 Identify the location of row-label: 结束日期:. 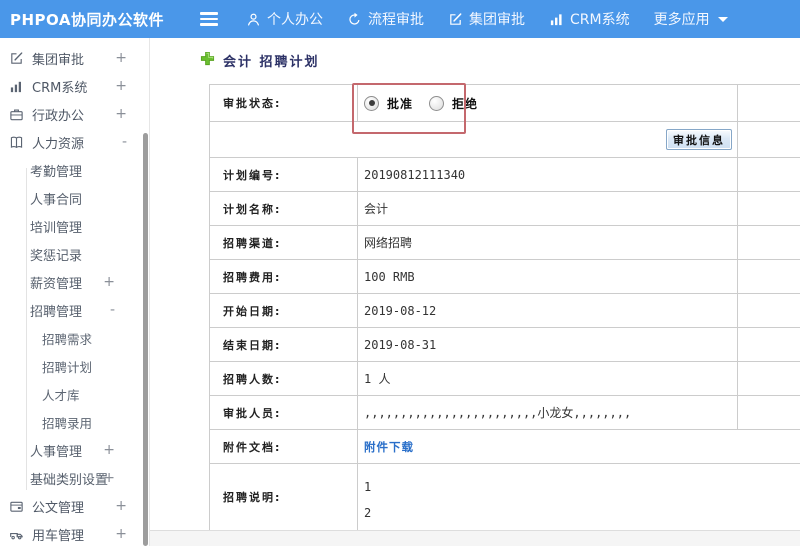
(284, 344).